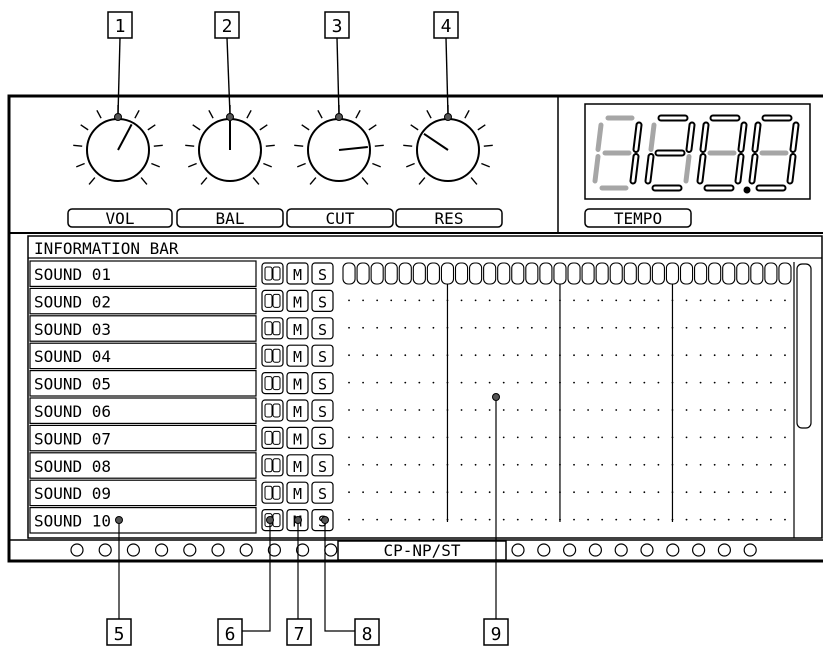 This screenshot has width=823, height=649. I want to click on sound-name: SOUND 05, so click(72, 384).